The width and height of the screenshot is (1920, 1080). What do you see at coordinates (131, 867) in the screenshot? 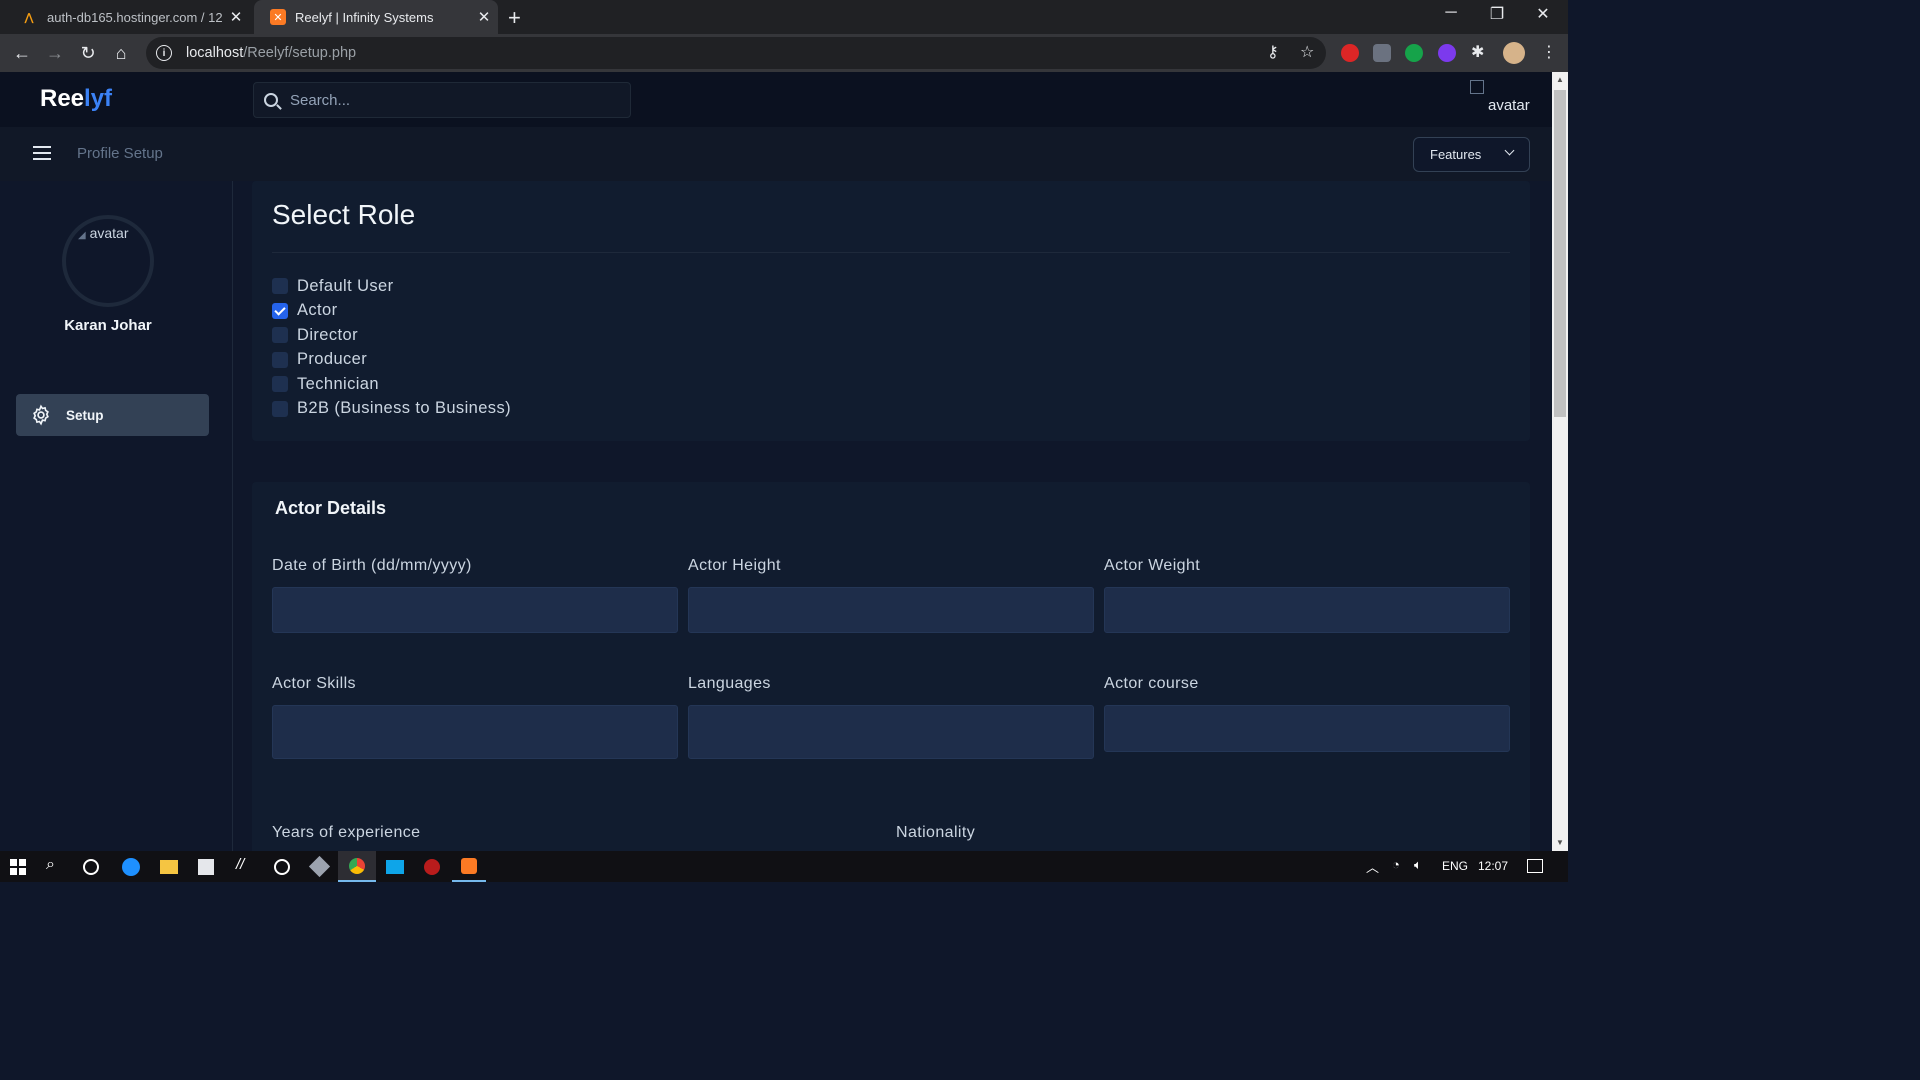
I see `edge-icon` at bounding box center [131, 867].